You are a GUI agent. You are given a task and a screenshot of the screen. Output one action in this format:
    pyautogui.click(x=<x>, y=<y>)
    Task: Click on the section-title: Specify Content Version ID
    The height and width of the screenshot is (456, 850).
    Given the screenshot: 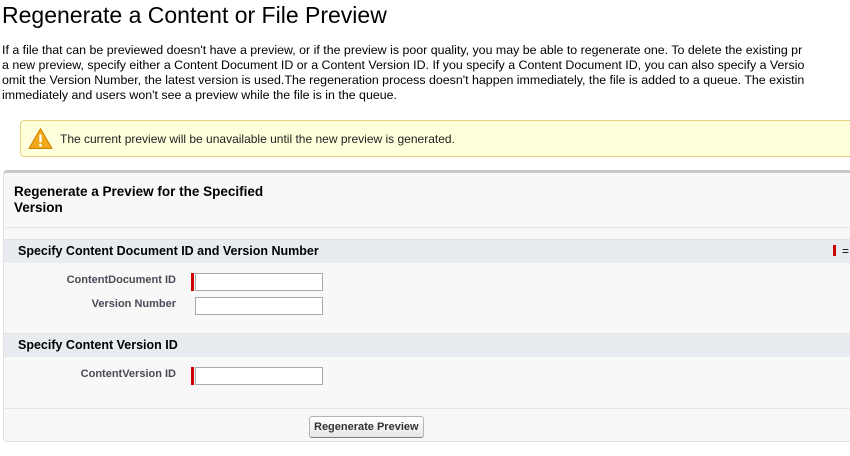 What is the action you would take?
    pyautogui.click(x=98, y=345)
    